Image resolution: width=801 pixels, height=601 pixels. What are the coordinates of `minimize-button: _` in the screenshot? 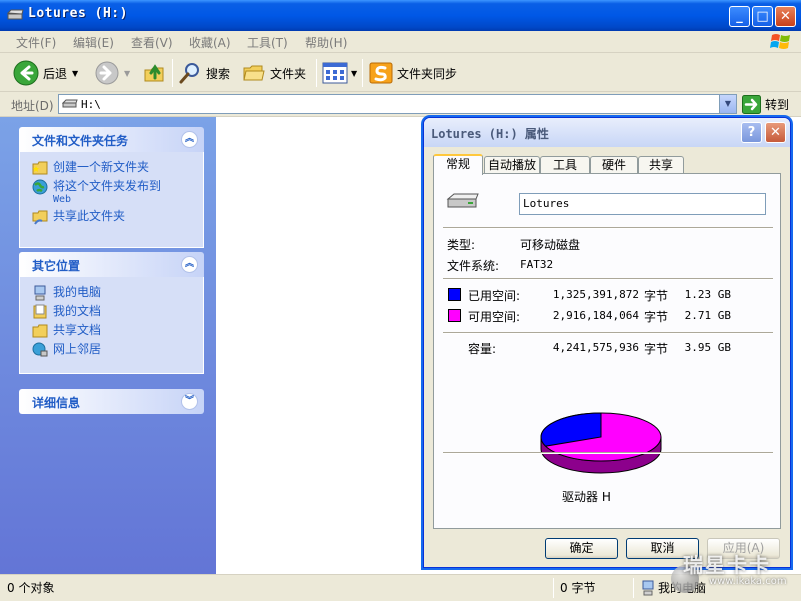 It's located at (739, 16).